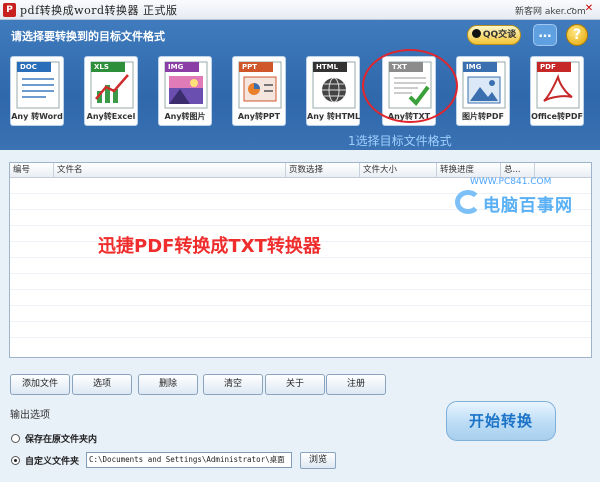 Image resolution: width=600 pixels, height=482 pixels. I want to click on qq-chat-button: QQ交谈, so click(494, 35).